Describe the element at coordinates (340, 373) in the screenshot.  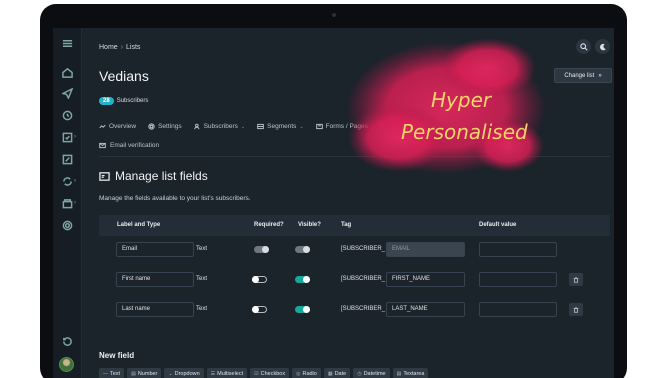
I see `chip-label: Date` at that location.